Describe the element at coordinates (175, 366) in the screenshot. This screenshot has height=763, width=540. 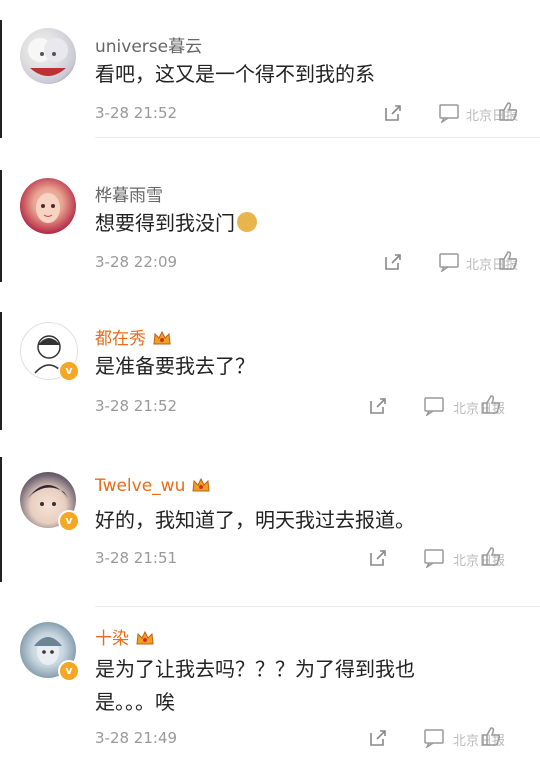
I see `comment-text: 是准备要我去了？` at that location.